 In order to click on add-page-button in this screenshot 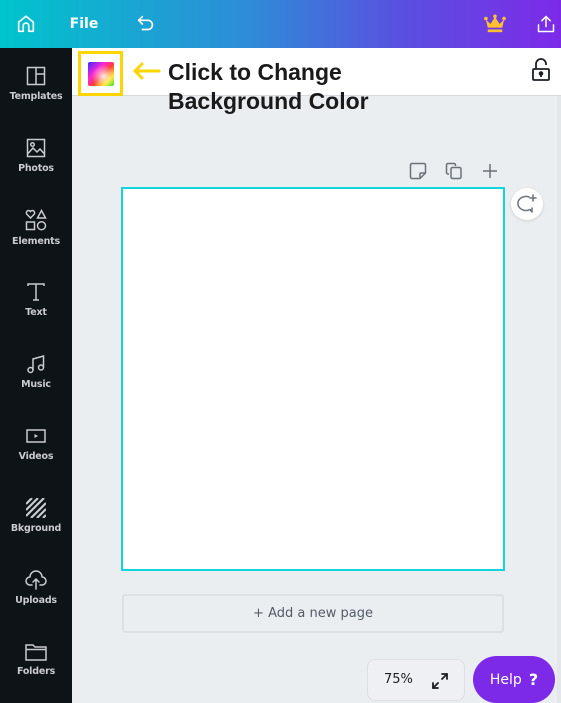, I will do `click(490, 171)`.